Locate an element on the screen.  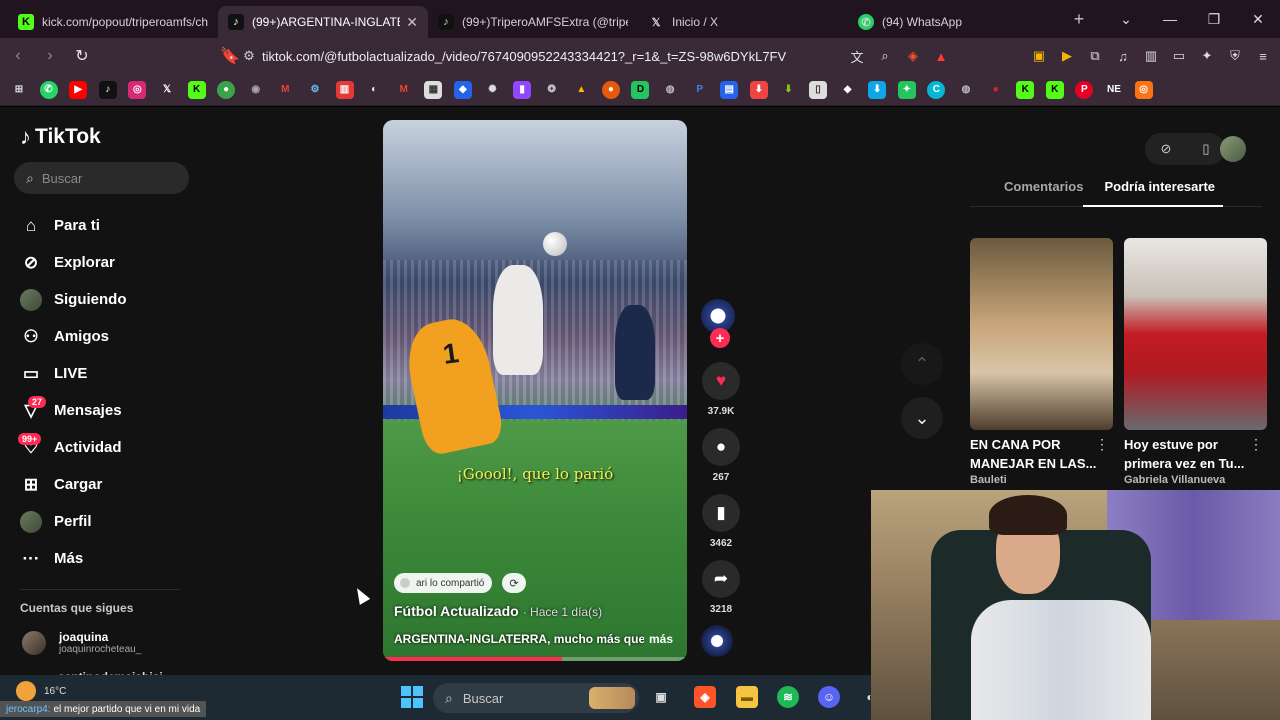
like-button: ♥ 37.9K is located at coordinates (721, 389).